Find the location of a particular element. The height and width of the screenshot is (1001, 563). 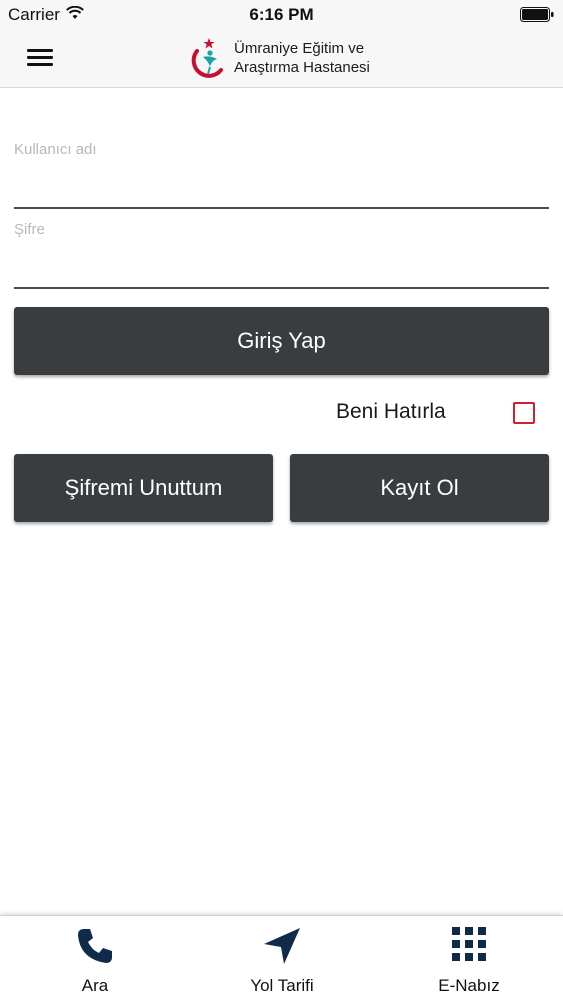

register-button: Kayıt Ol is located at coordinates (419, 488).